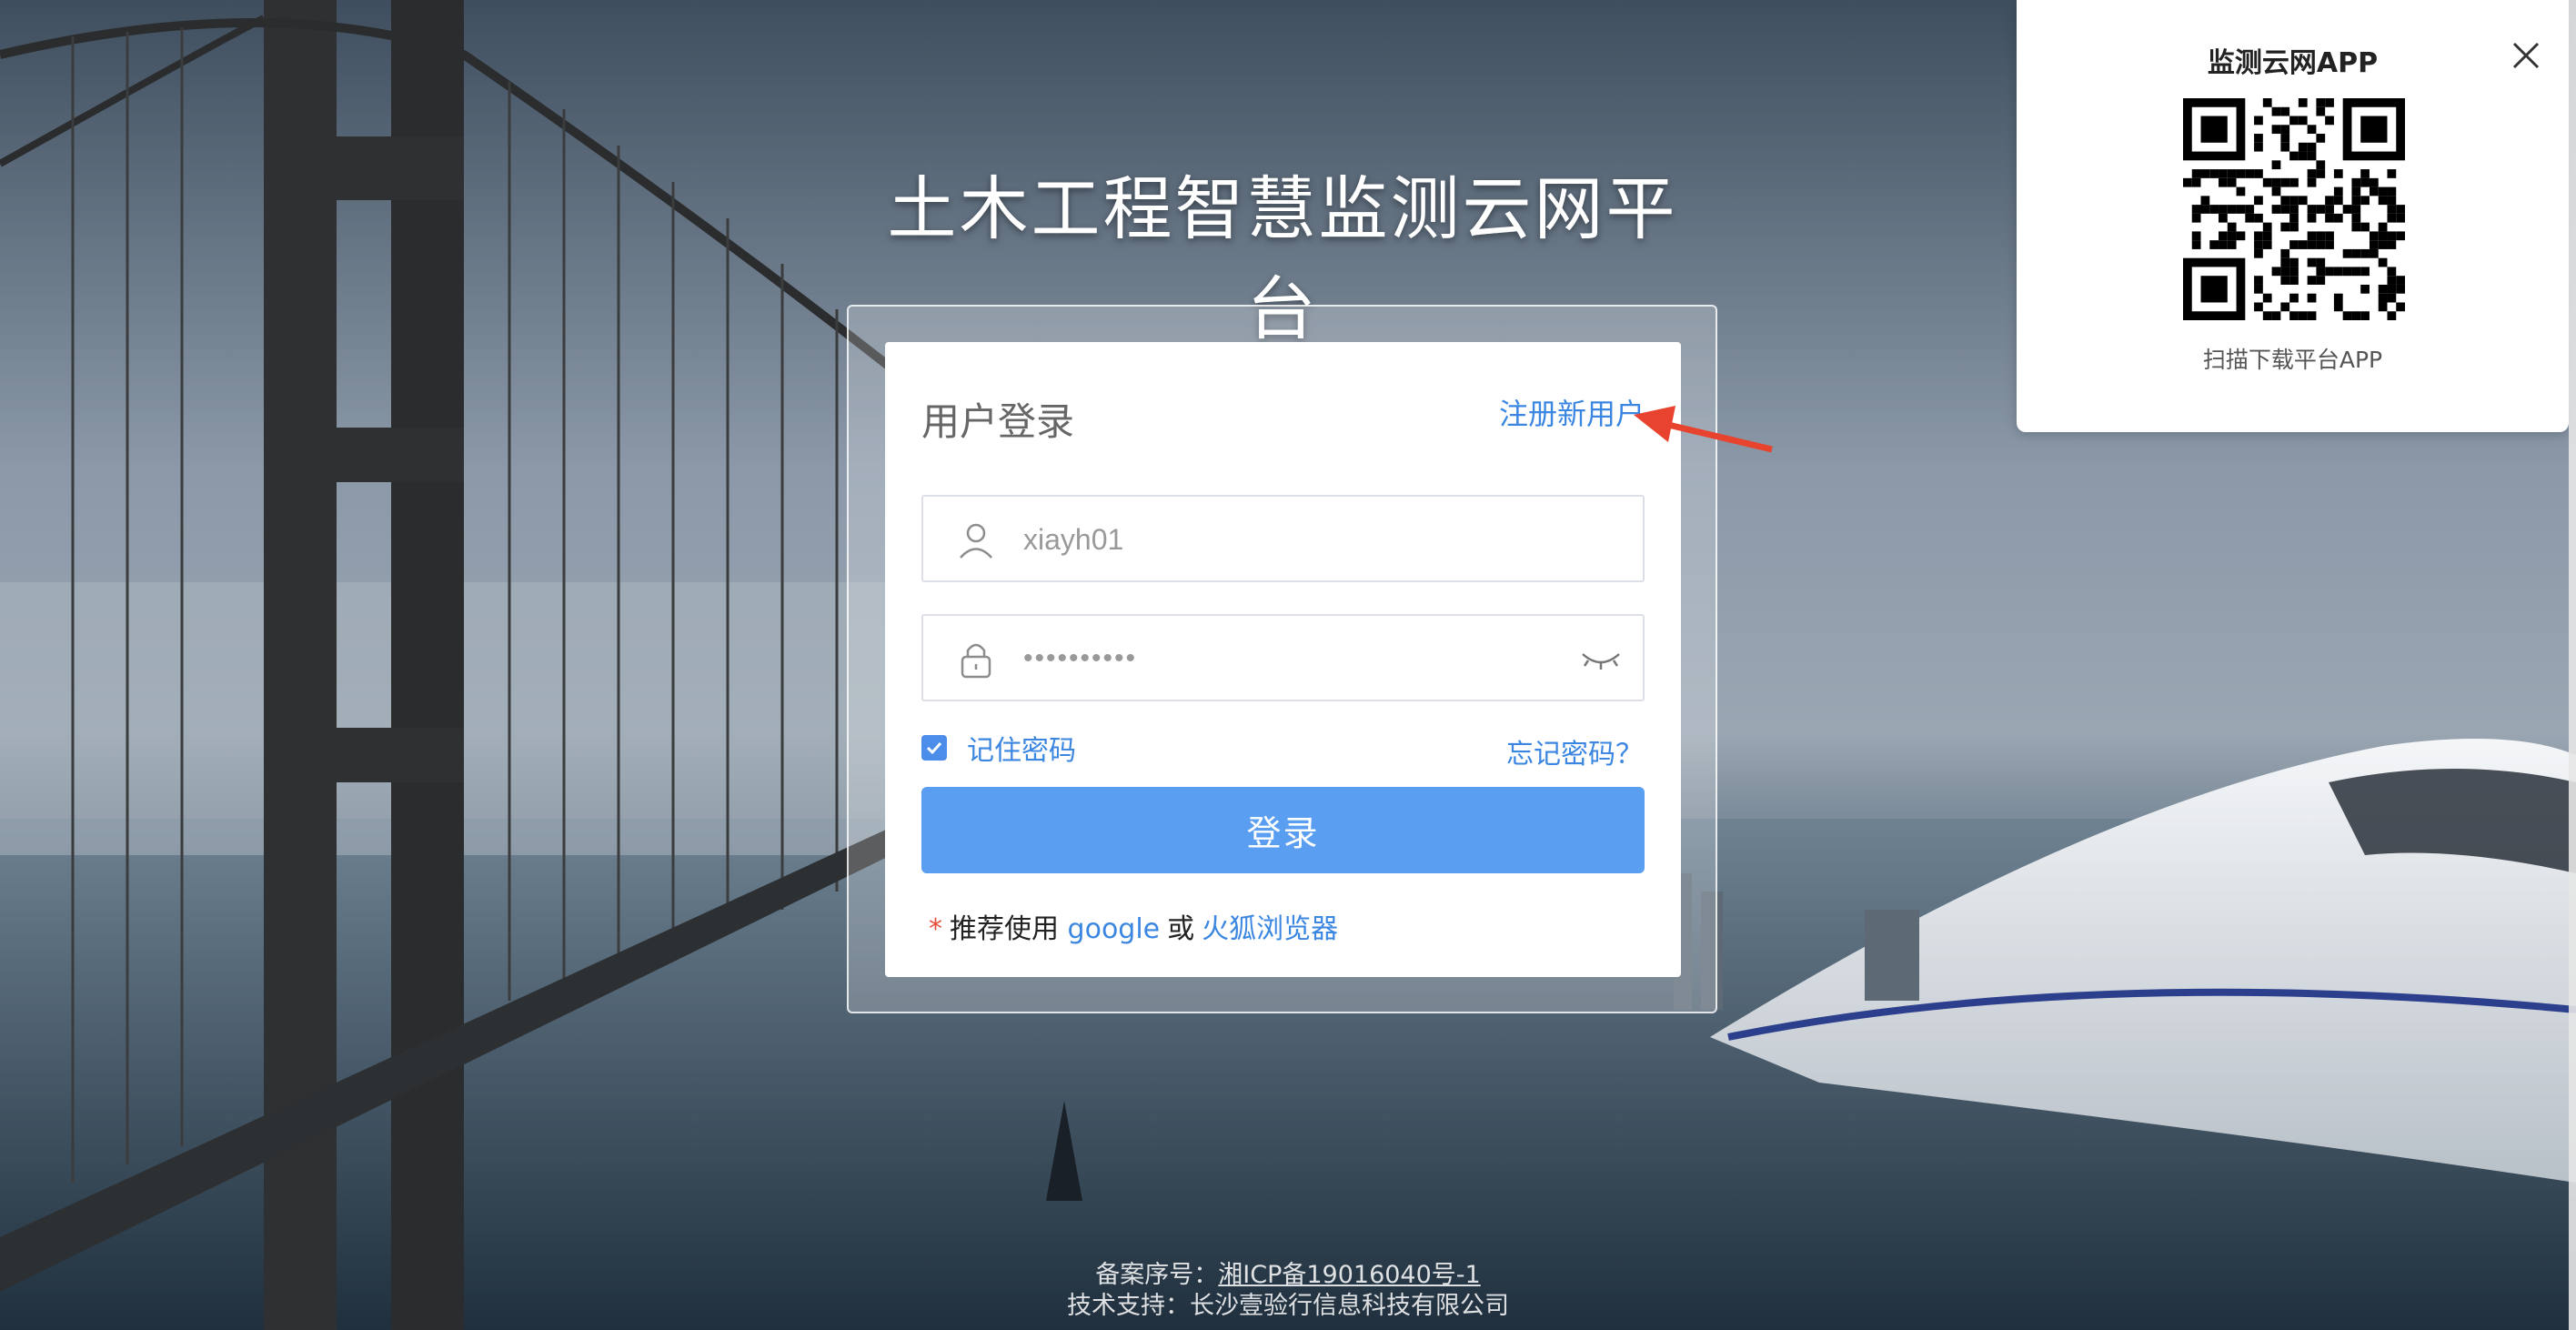  I want to click on remember-password-checkbox: 记住密码, so click(998, 748).